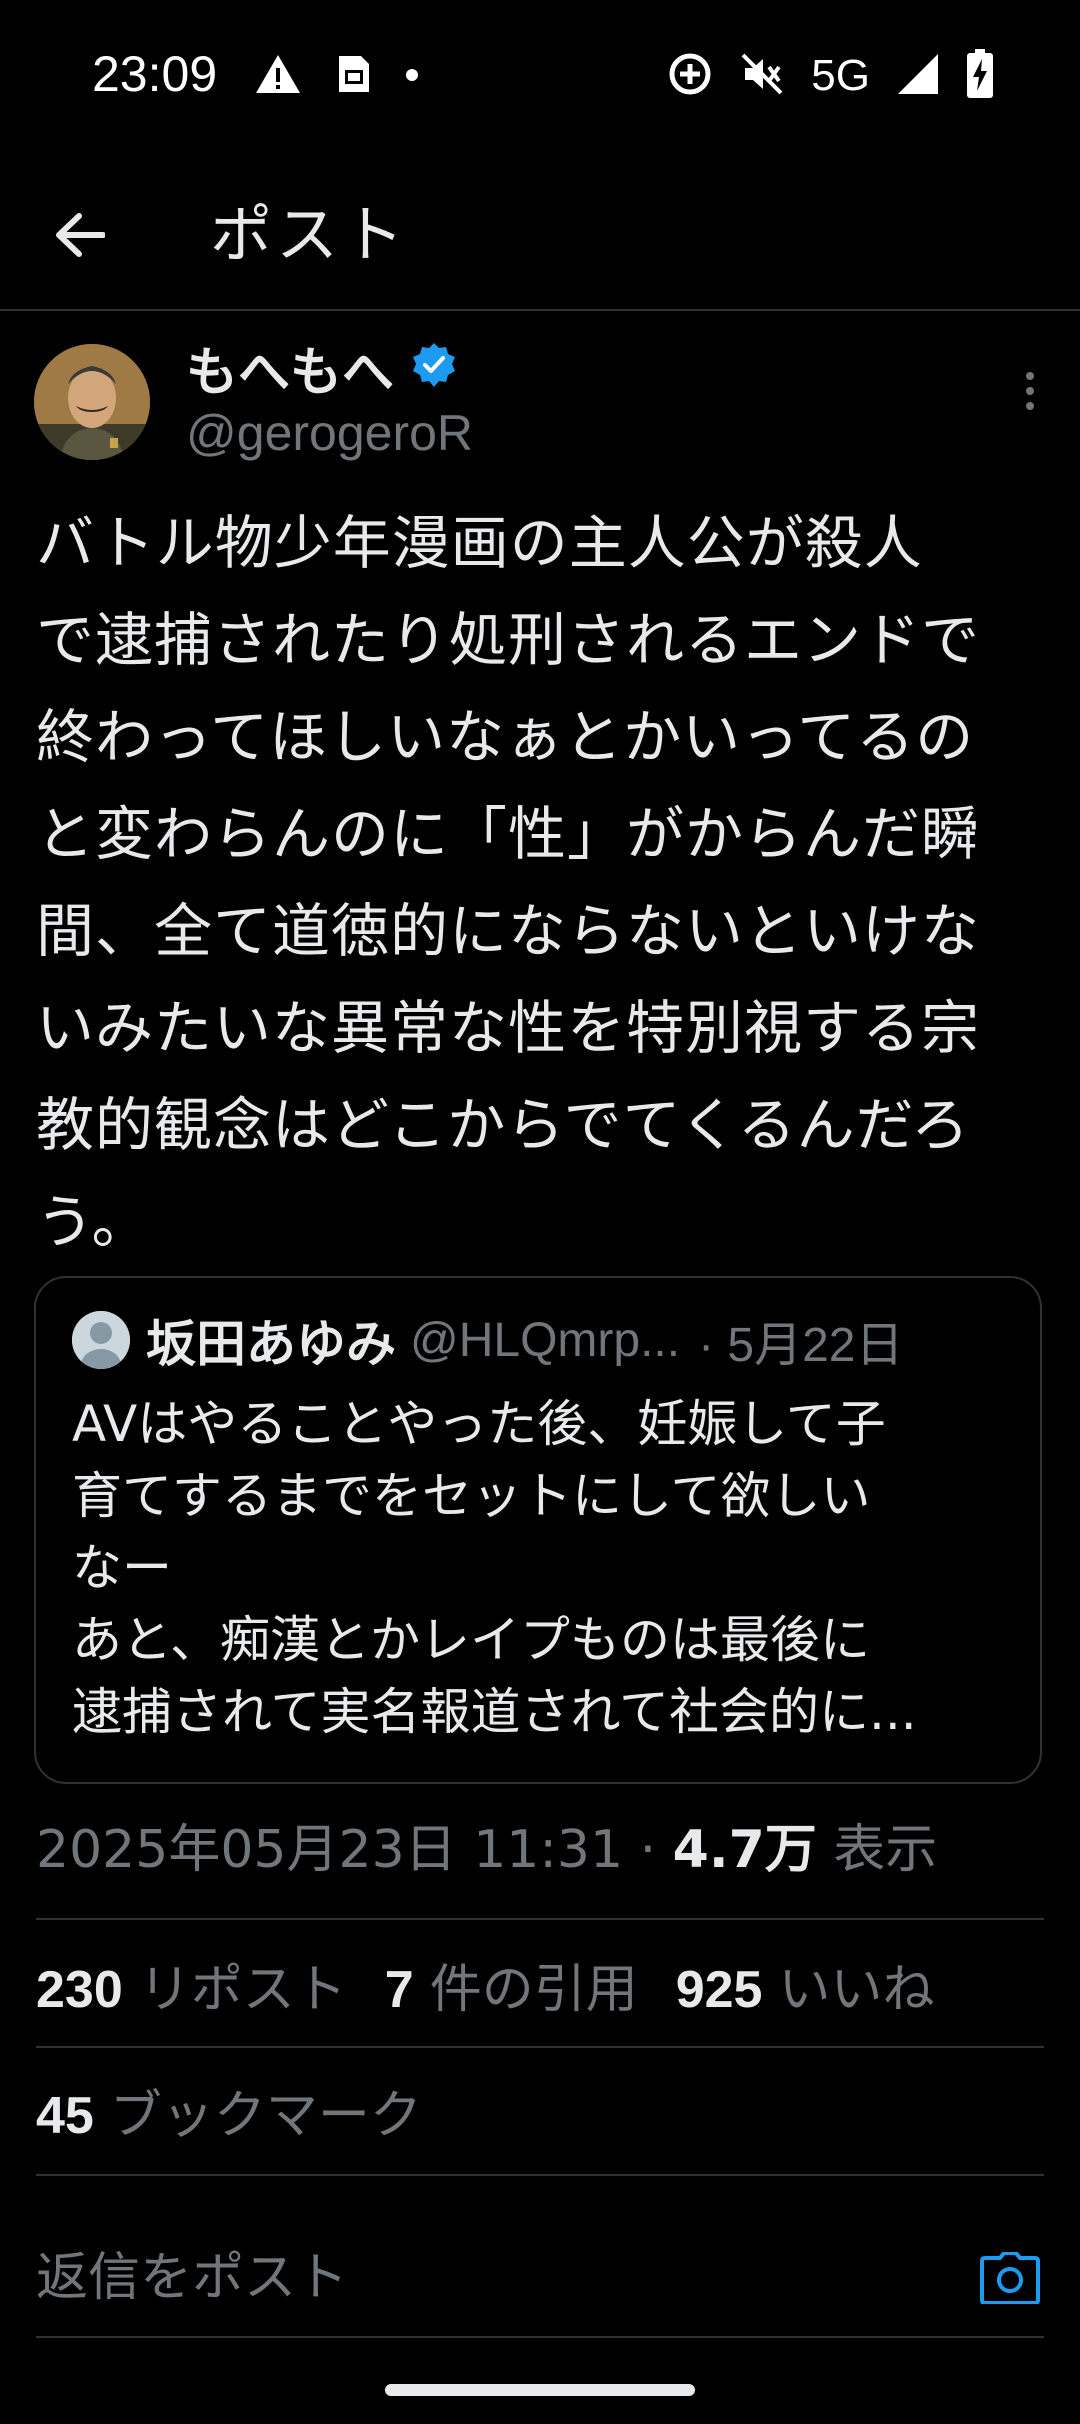 The image size is (1080, 2424). Describe the element at coordinates (719, 1990) in the screenshot. I see `likes-count: 925` at that location.